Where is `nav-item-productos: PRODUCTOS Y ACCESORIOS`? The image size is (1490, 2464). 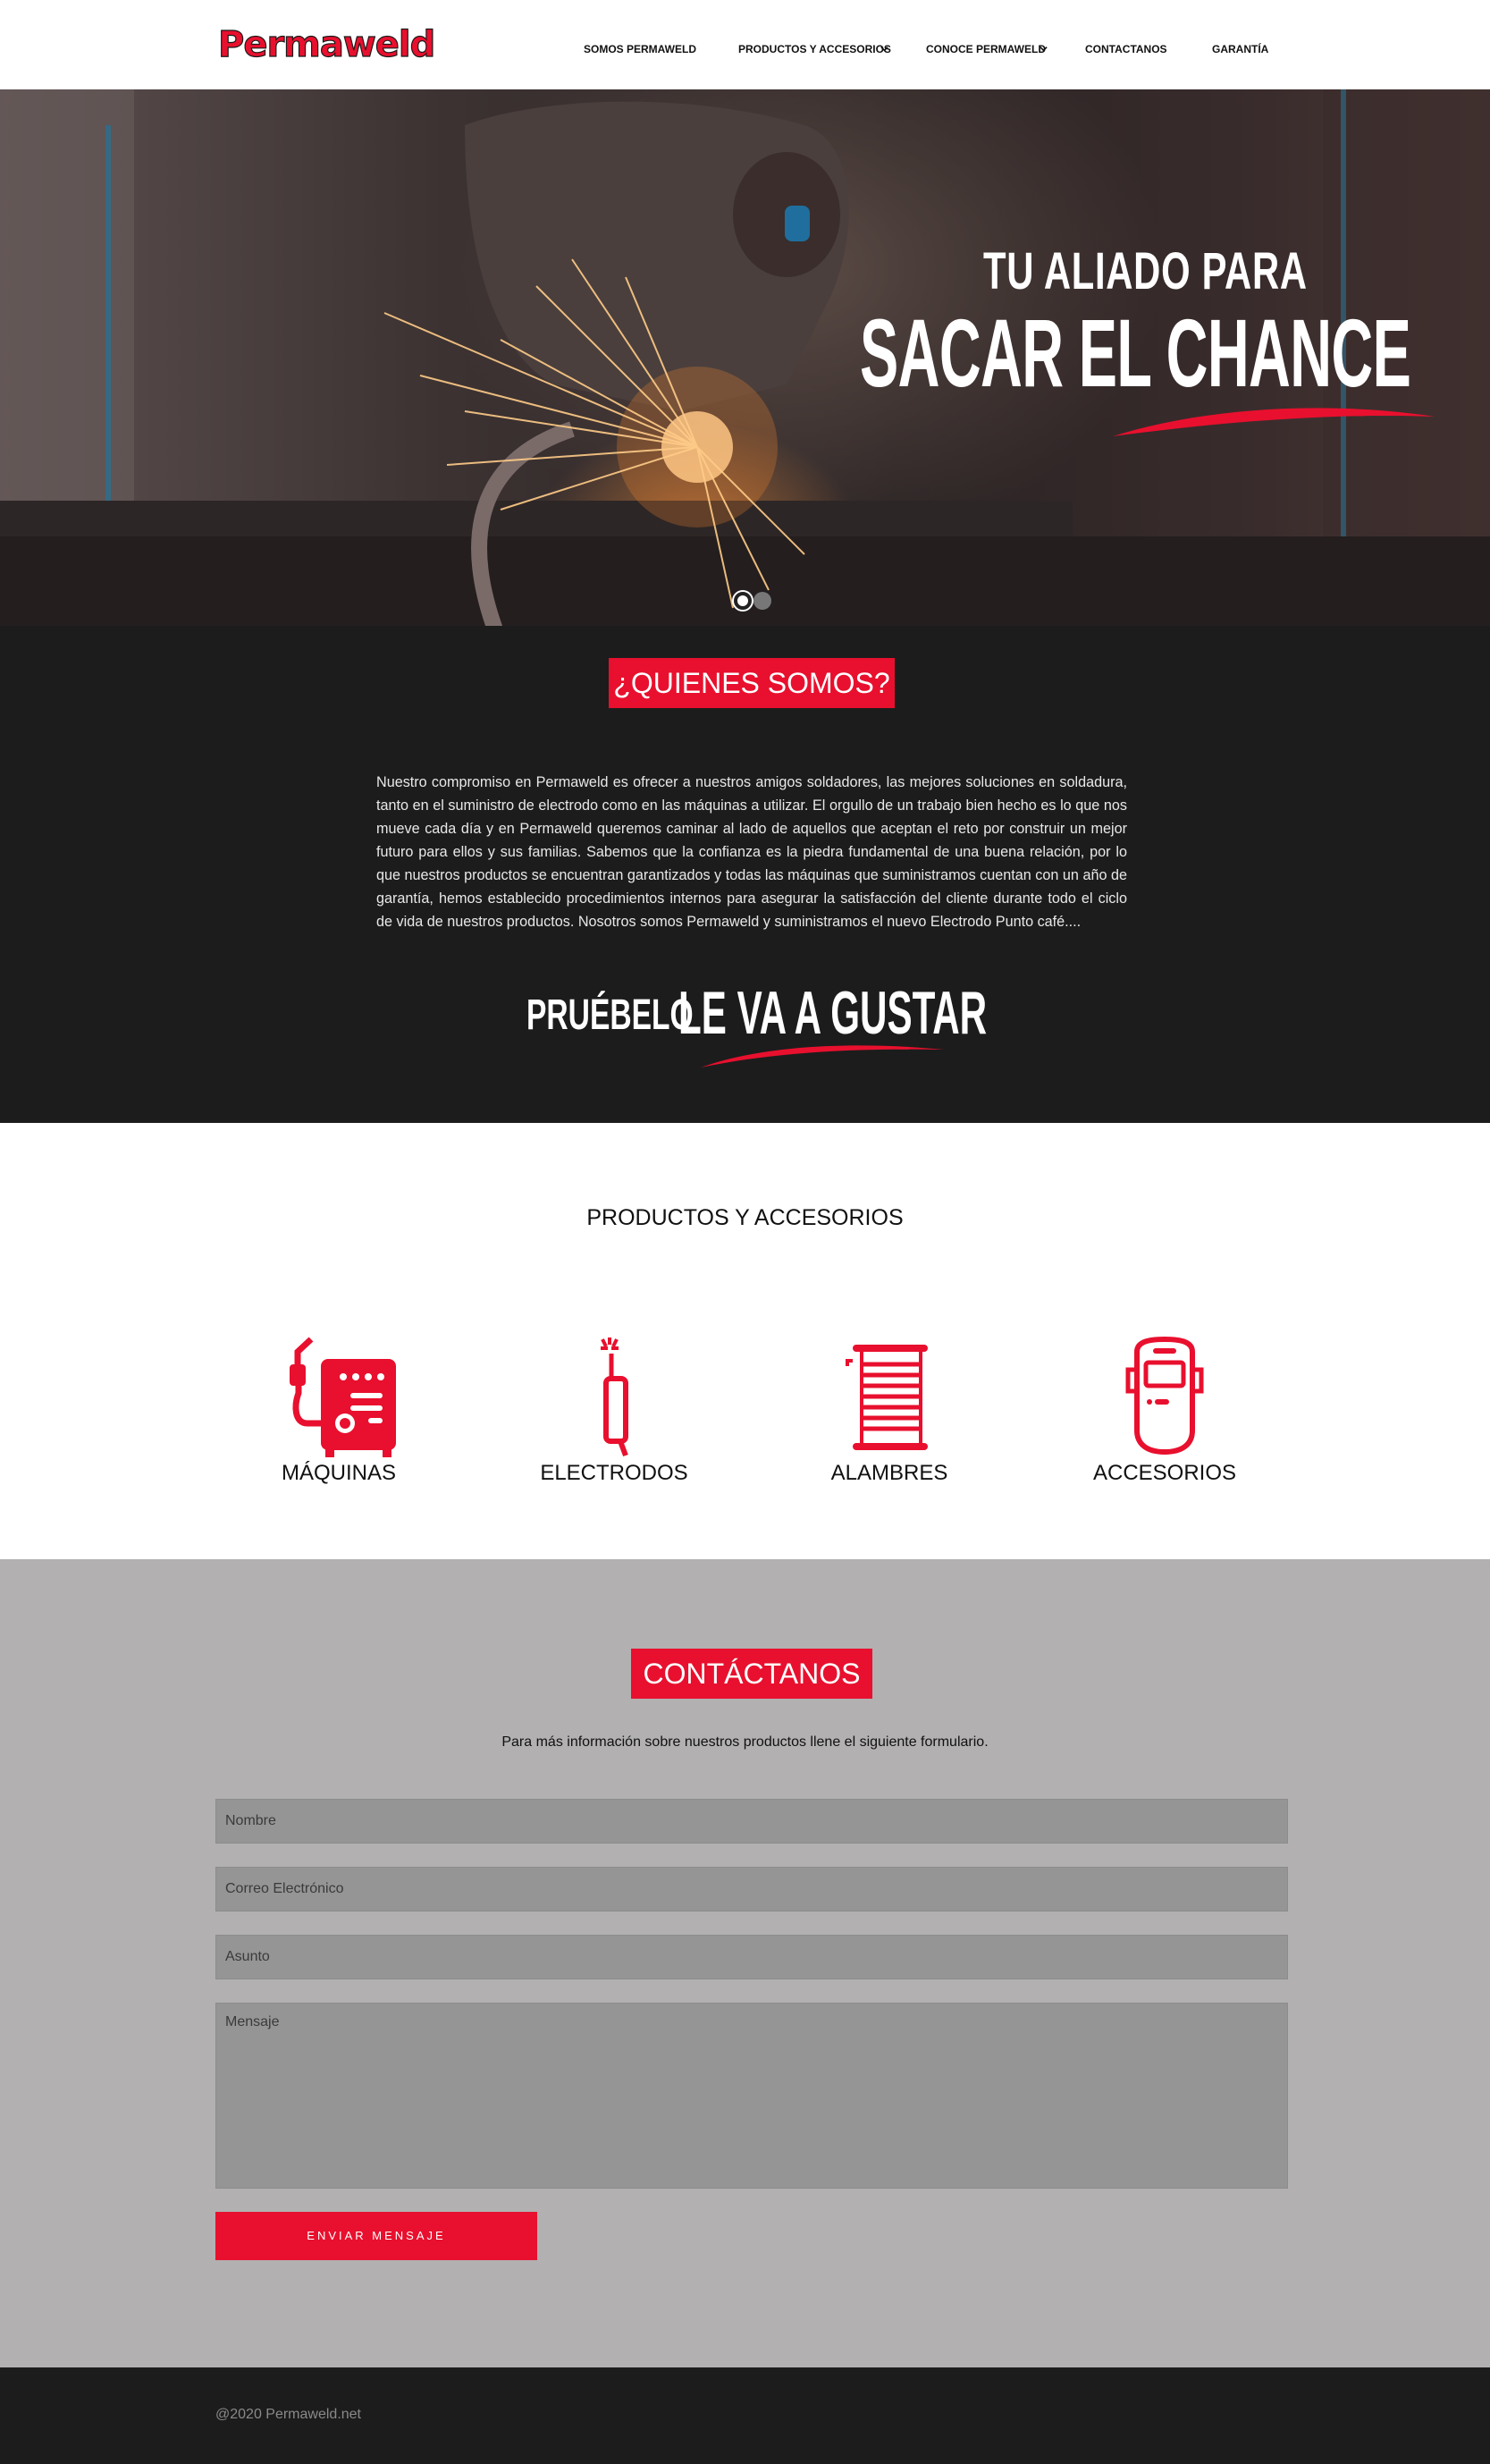 nav-item-productos: PRODUCTOS Y ACCESORIOS is located at coordinates (814, 49).